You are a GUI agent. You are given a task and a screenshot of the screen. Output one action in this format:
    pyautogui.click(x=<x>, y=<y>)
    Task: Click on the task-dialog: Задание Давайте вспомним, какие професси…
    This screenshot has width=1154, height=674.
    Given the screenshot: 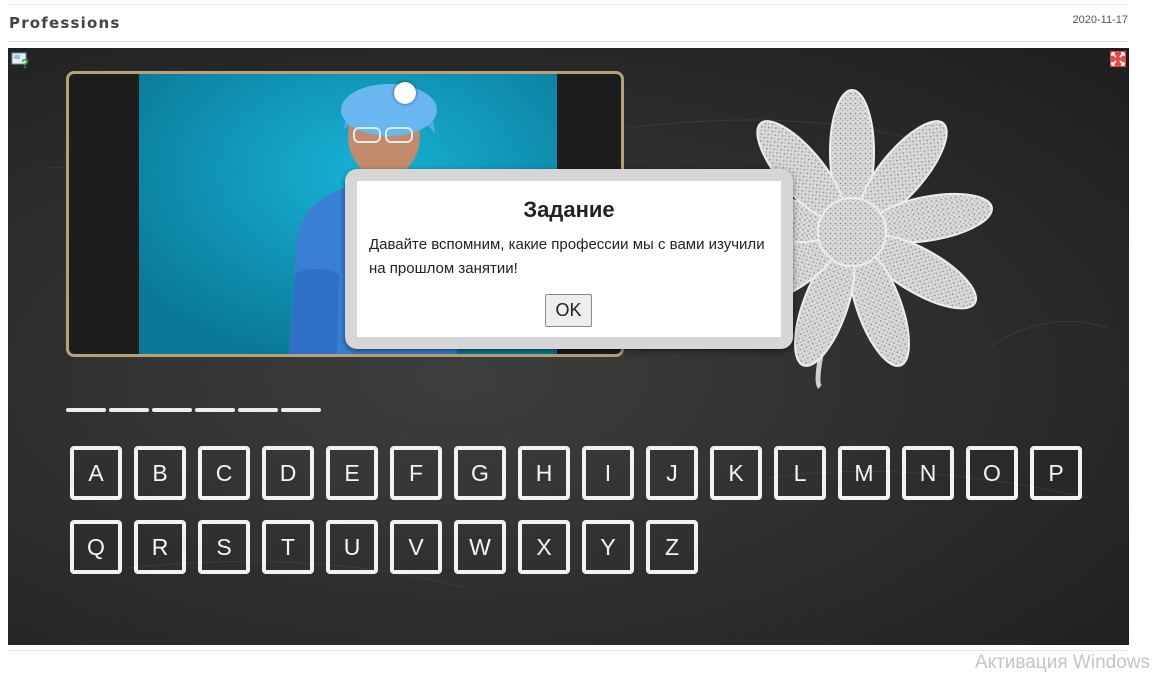 What is the action you would take?
    pyautogui.click(x=569, y=259)
    